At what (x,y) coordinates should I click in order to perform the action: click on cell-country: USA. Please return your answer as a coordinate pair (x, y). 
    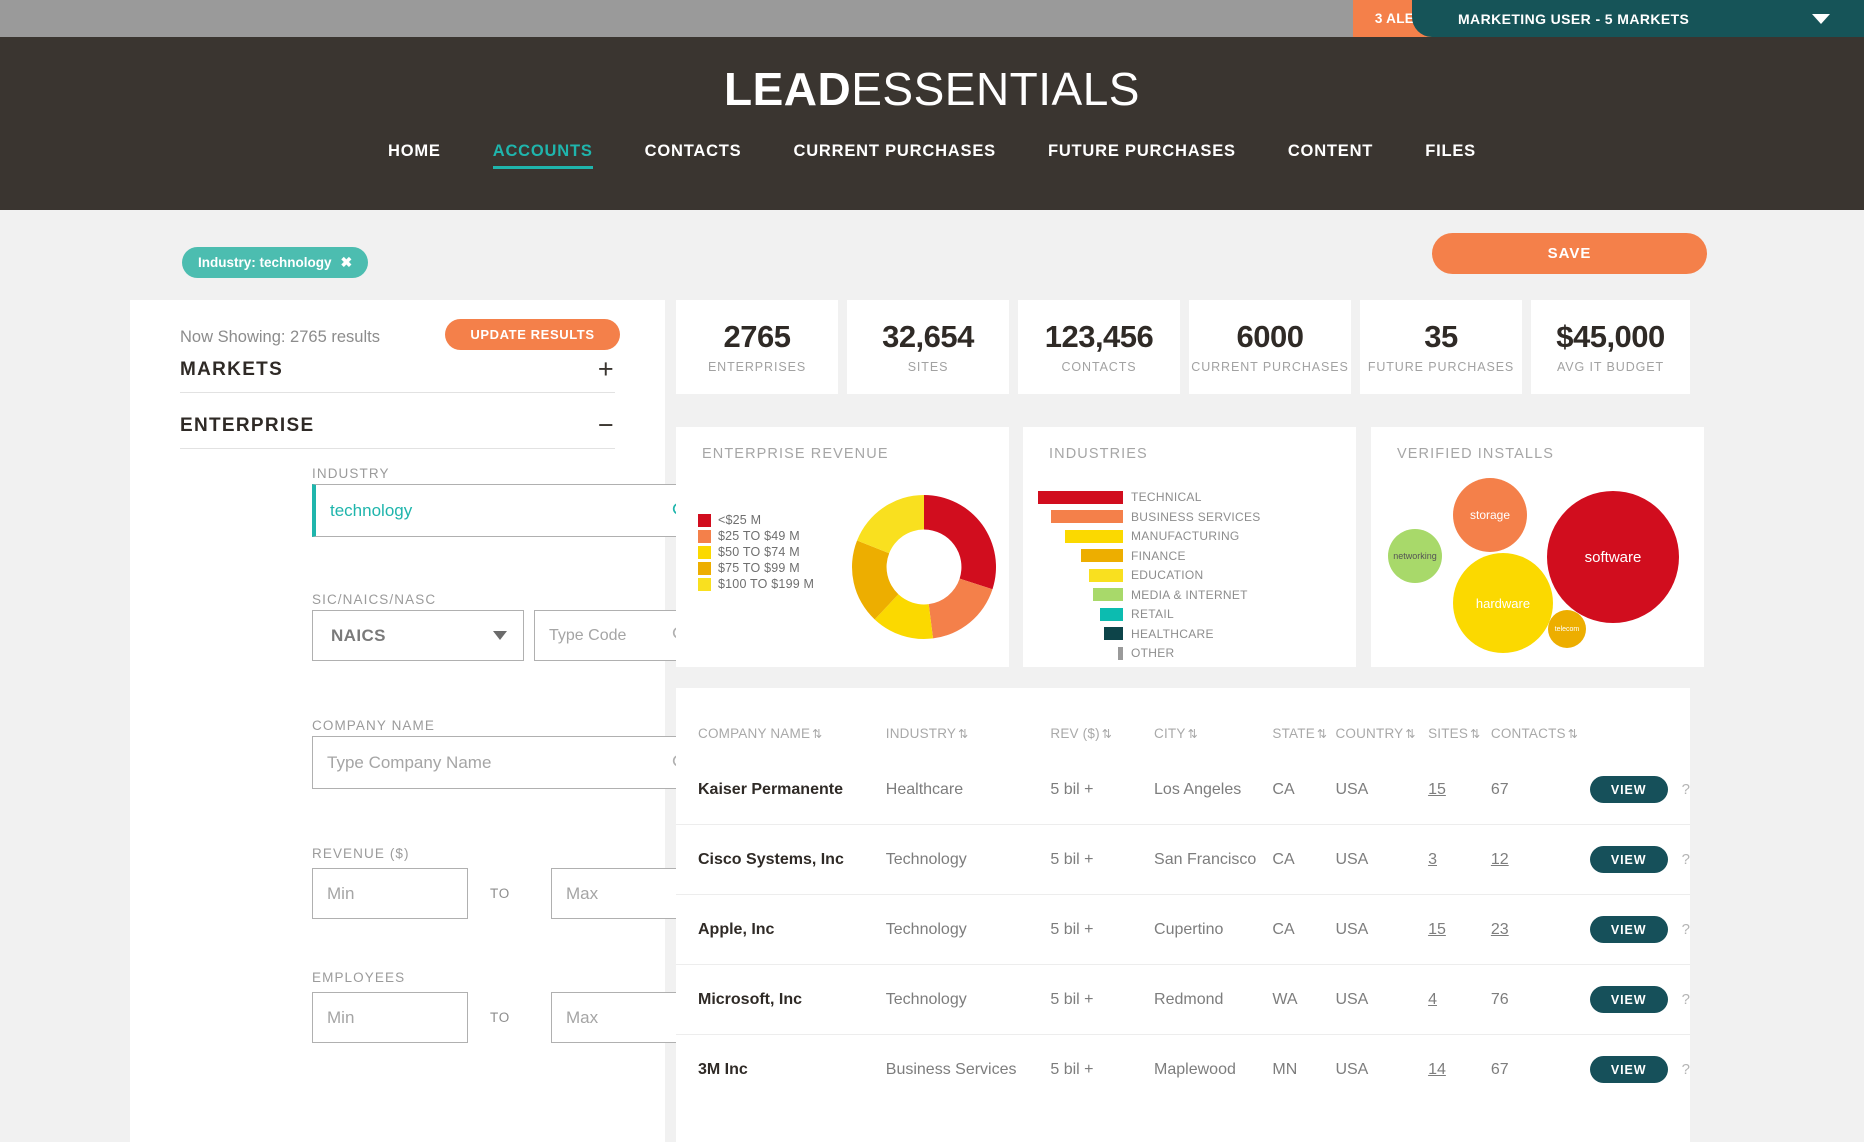
    Looking at the image, I should click on (1382, 1069).